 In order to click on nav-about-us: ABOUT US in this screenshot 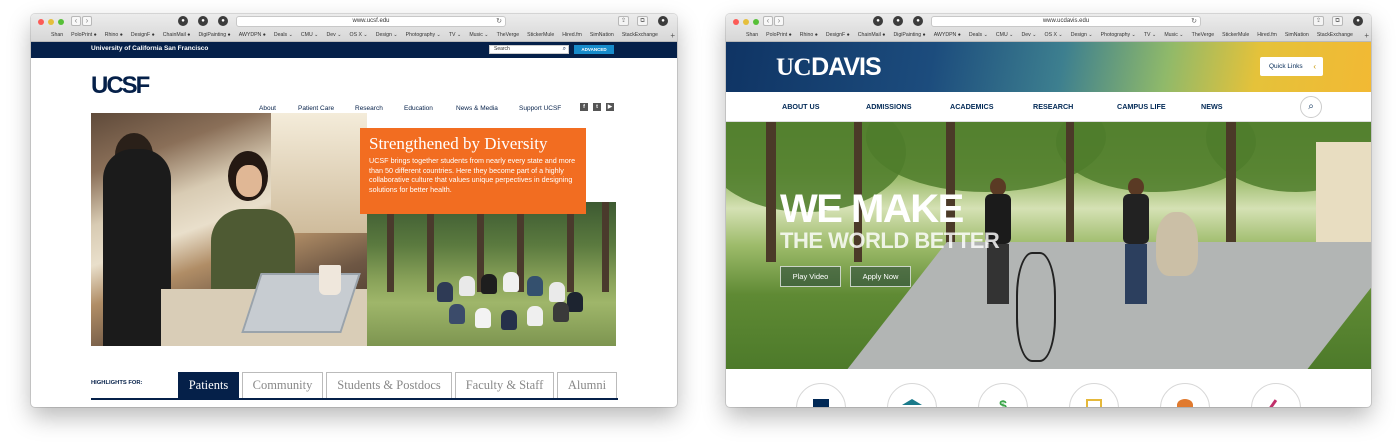, I will do `click(801, 106)`.